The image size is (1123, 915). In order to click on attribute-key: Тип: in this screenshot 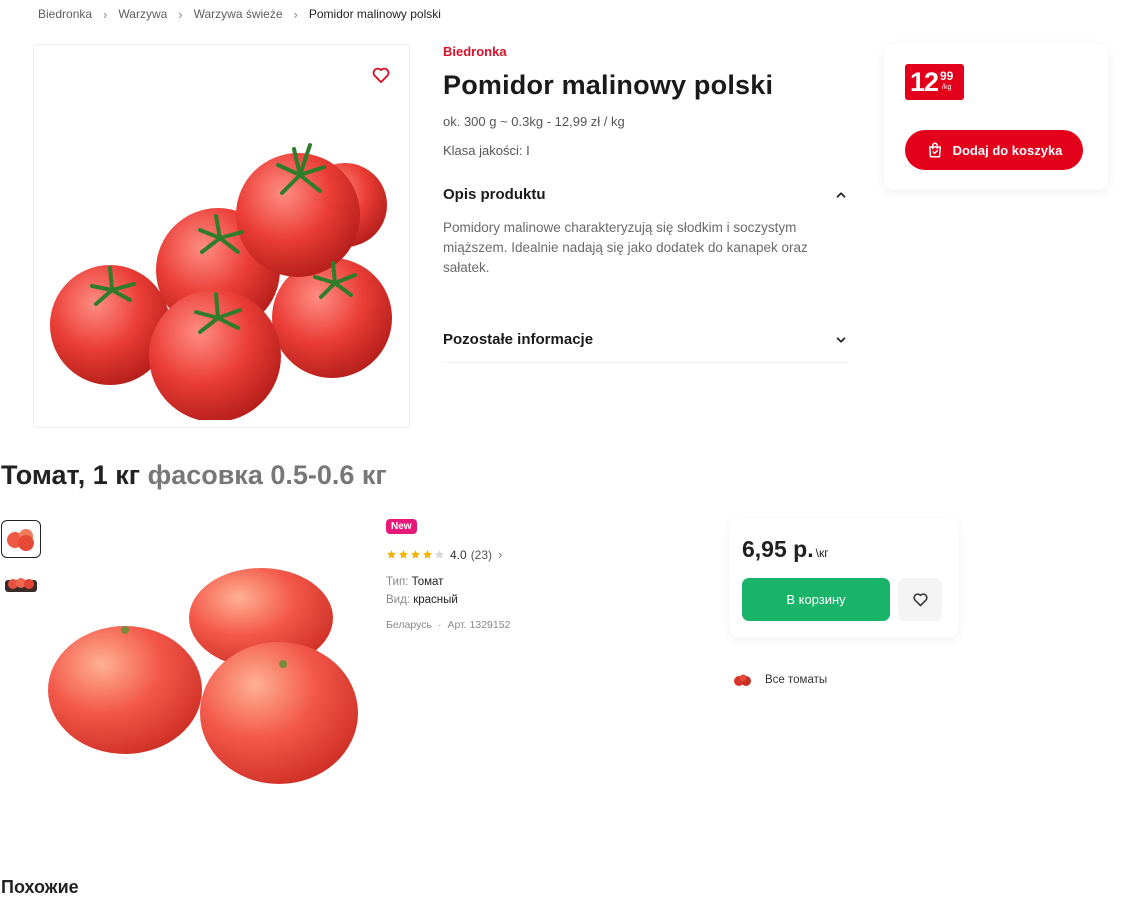, I will do `click(397, 582)`.